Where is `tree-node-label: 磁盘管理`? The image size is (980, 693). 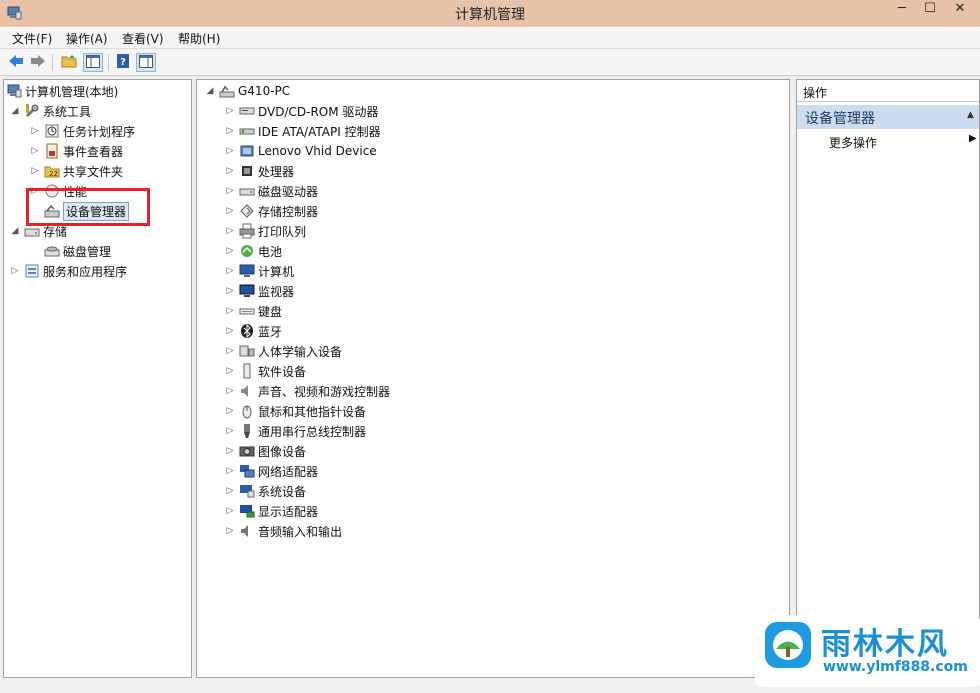
tree-node-label: 磁盘管理 is located at coordinates (87, 251).